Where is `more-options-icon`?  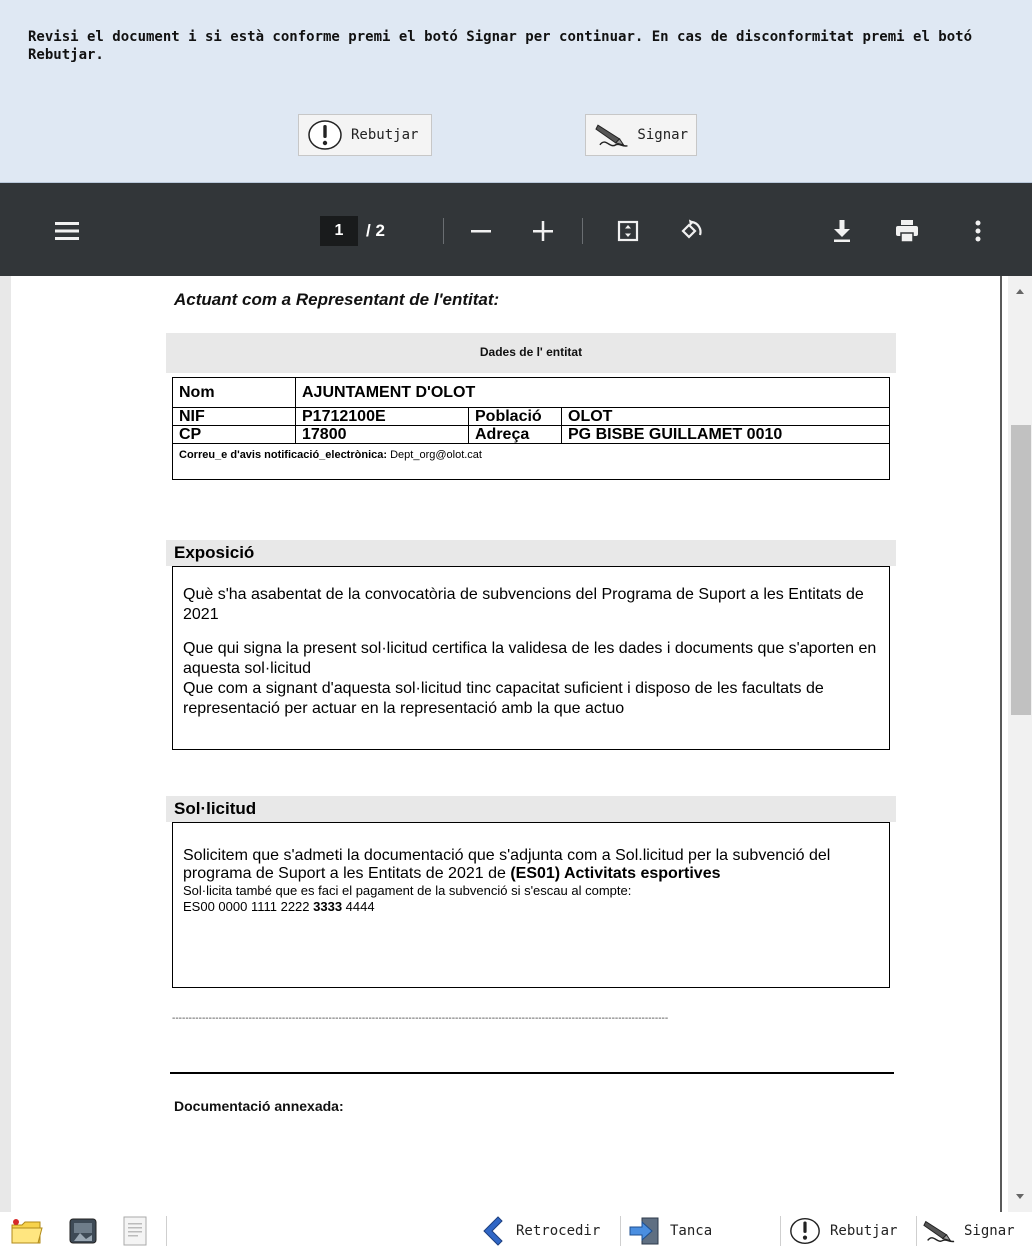
more-options-icon is located at coordinates (978, 231).